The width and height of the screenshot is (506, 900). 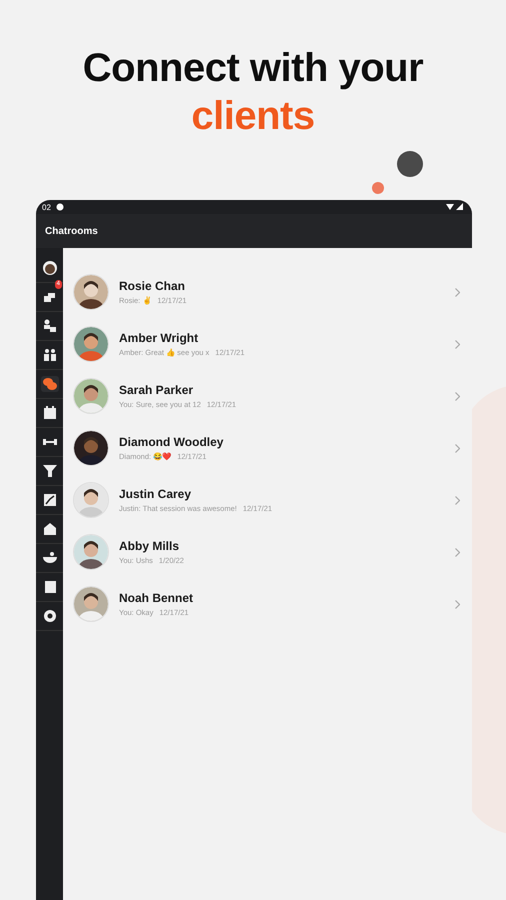 I want to click on messages-icon, so click(x=49, y=297).